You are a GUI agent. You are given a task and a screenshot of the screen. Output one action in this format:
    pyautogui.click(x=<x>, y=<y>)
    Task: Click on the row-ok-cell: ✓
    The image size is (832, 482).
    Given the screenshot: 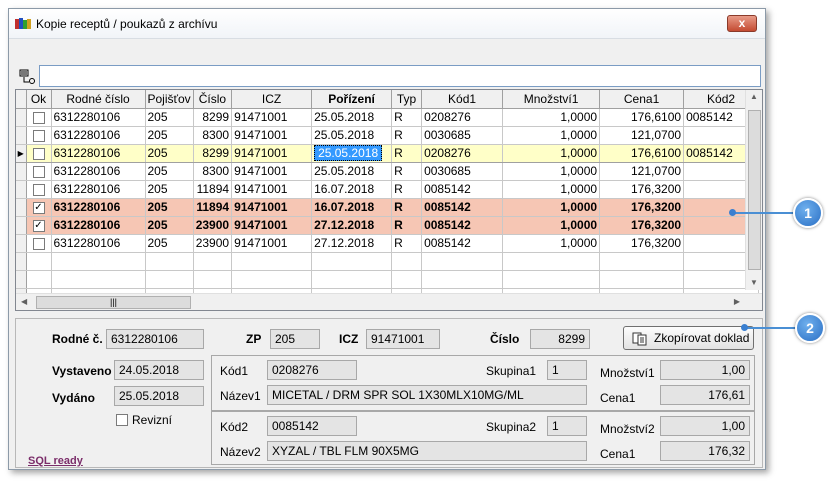 What is the action you would take?
    pyautogui.click(x=39, y=207)
    